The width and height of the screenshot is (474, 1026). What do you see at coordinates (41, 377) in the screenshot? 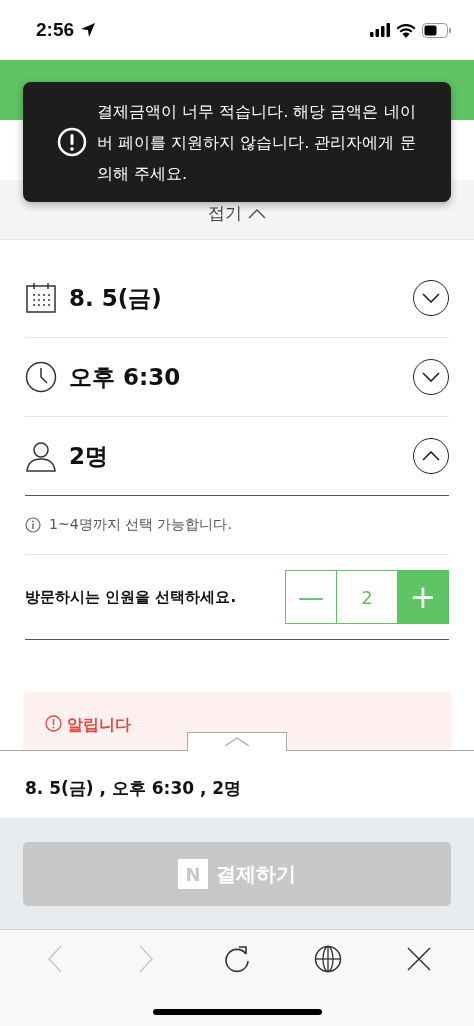
I see `clock-icon` at bounding box center [41, 377].